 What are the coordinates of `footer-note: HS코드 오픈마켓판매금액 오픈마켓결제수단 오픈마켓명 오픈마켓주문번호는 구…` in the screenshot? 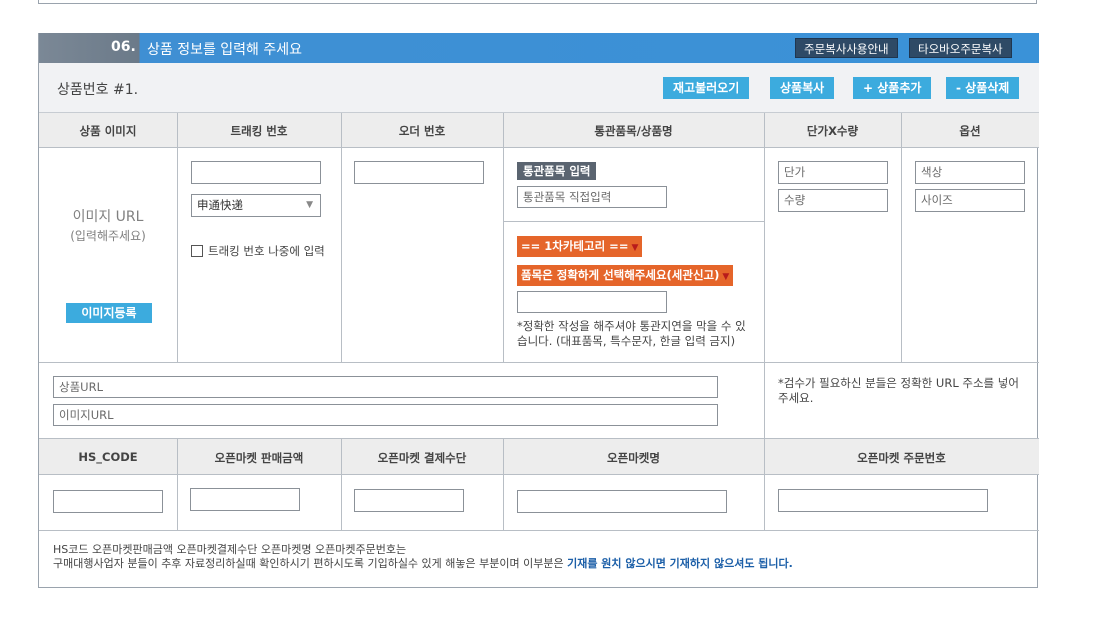 It's located at (423, 557).